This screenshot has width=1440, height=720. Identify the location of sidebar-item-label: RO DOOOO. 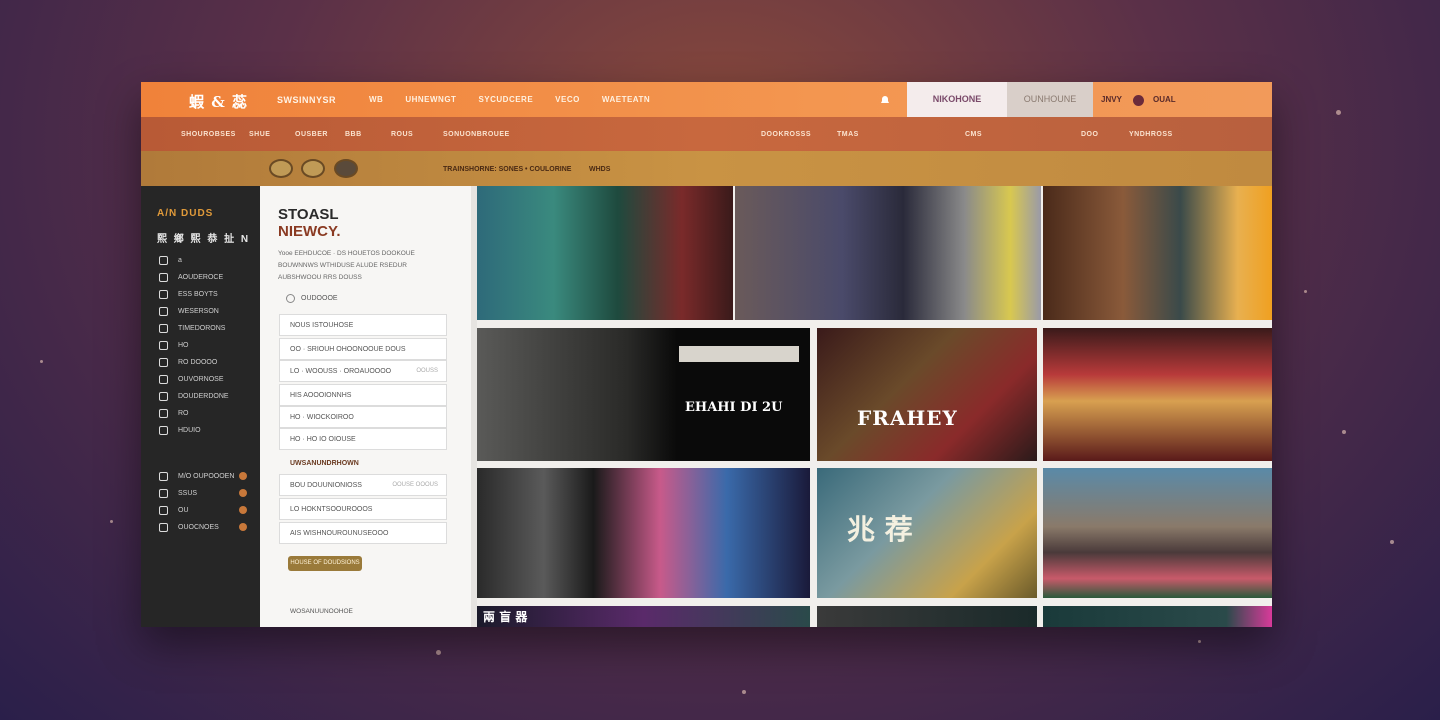
(198, 362).